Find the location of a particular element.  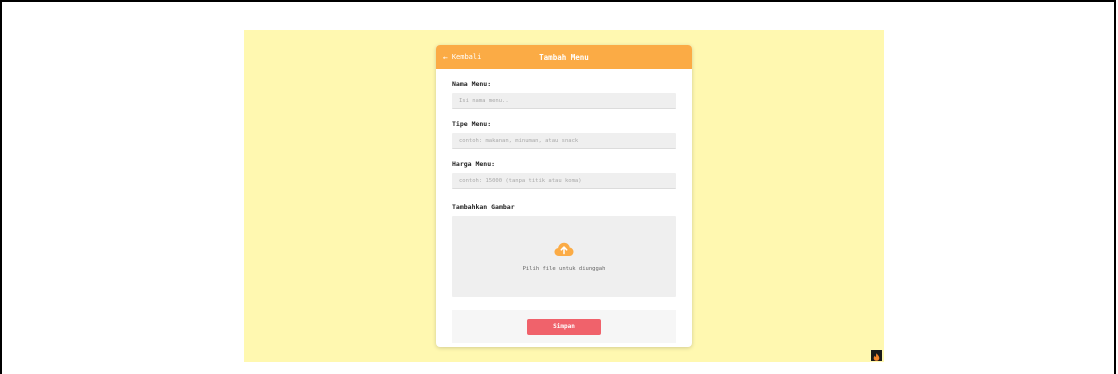

form-actions: Simpan is located at coordinates (564, 326).